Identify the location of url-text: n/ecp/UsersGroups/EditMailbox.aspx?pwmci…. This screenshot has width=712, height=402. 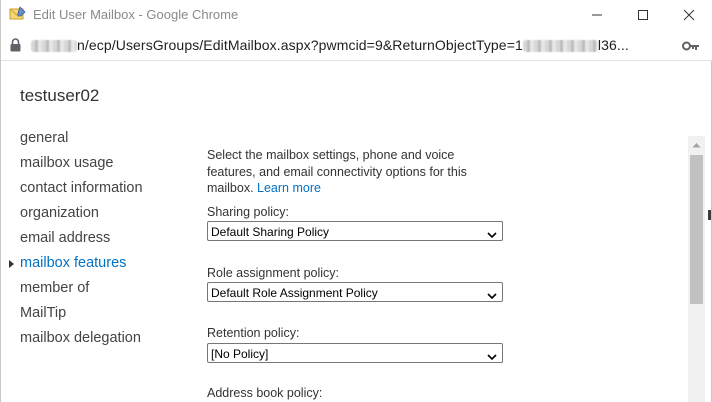
(330, 45).